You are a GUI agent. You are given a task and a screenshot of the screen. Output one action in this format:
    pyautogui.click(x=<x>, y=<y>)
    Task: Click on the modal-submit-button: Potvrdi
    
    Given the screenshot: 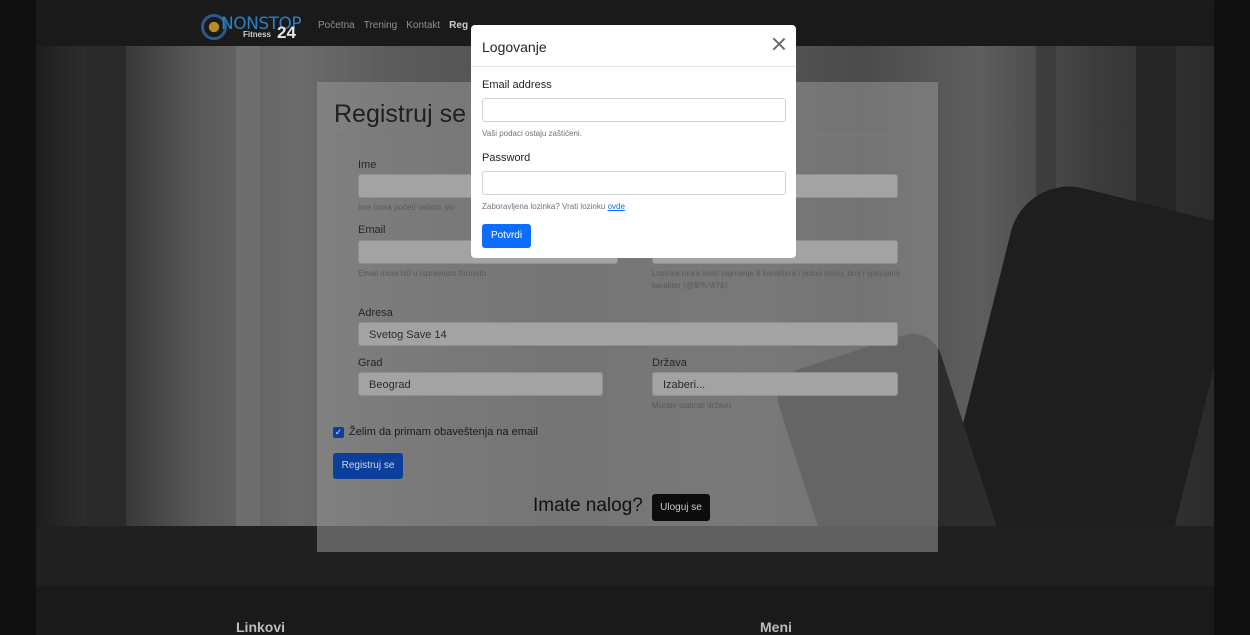 What is the action you would take?
    pyautogui.click(x=506, y=236)
    